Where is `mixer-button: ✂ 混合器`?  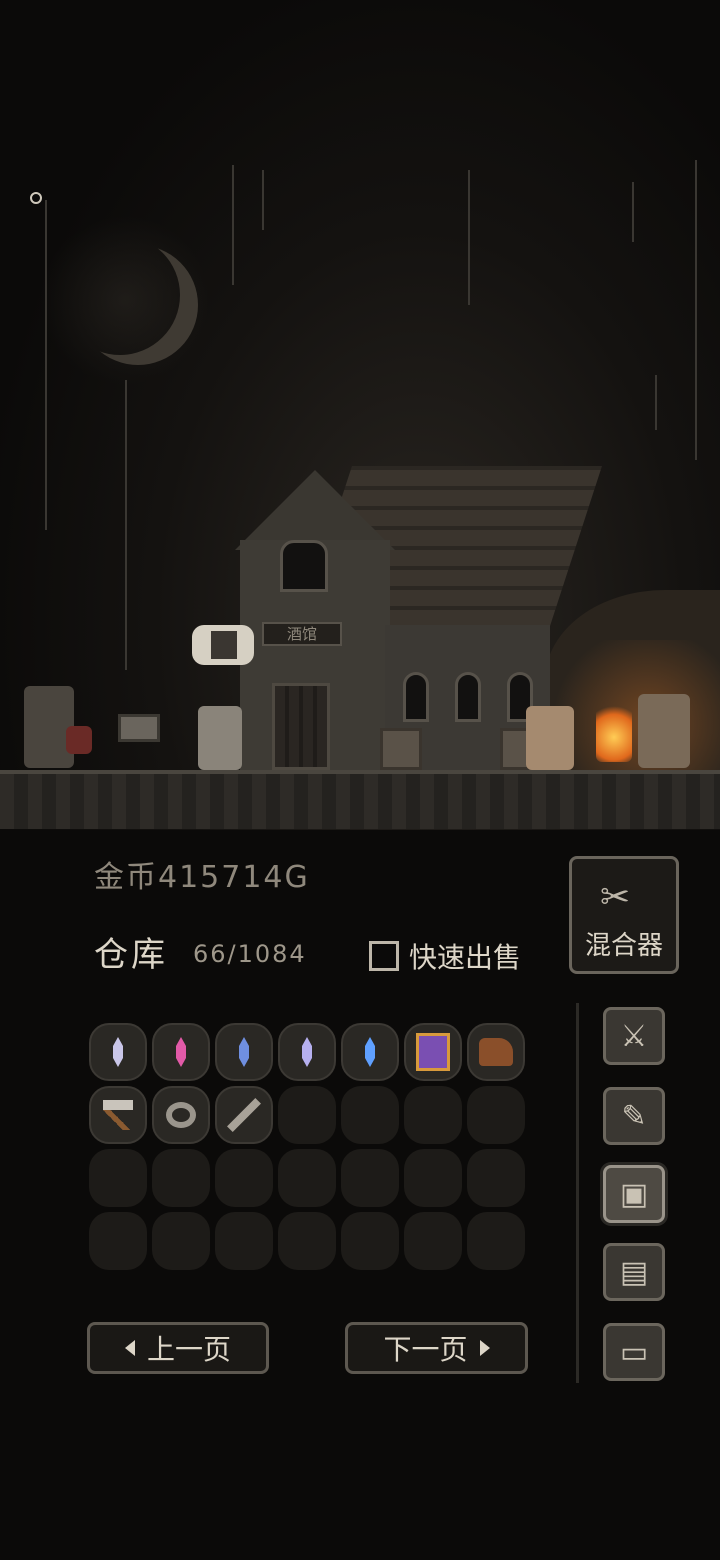
mixer-button: ✂ 混合器 is located at coordinates (624, 915).